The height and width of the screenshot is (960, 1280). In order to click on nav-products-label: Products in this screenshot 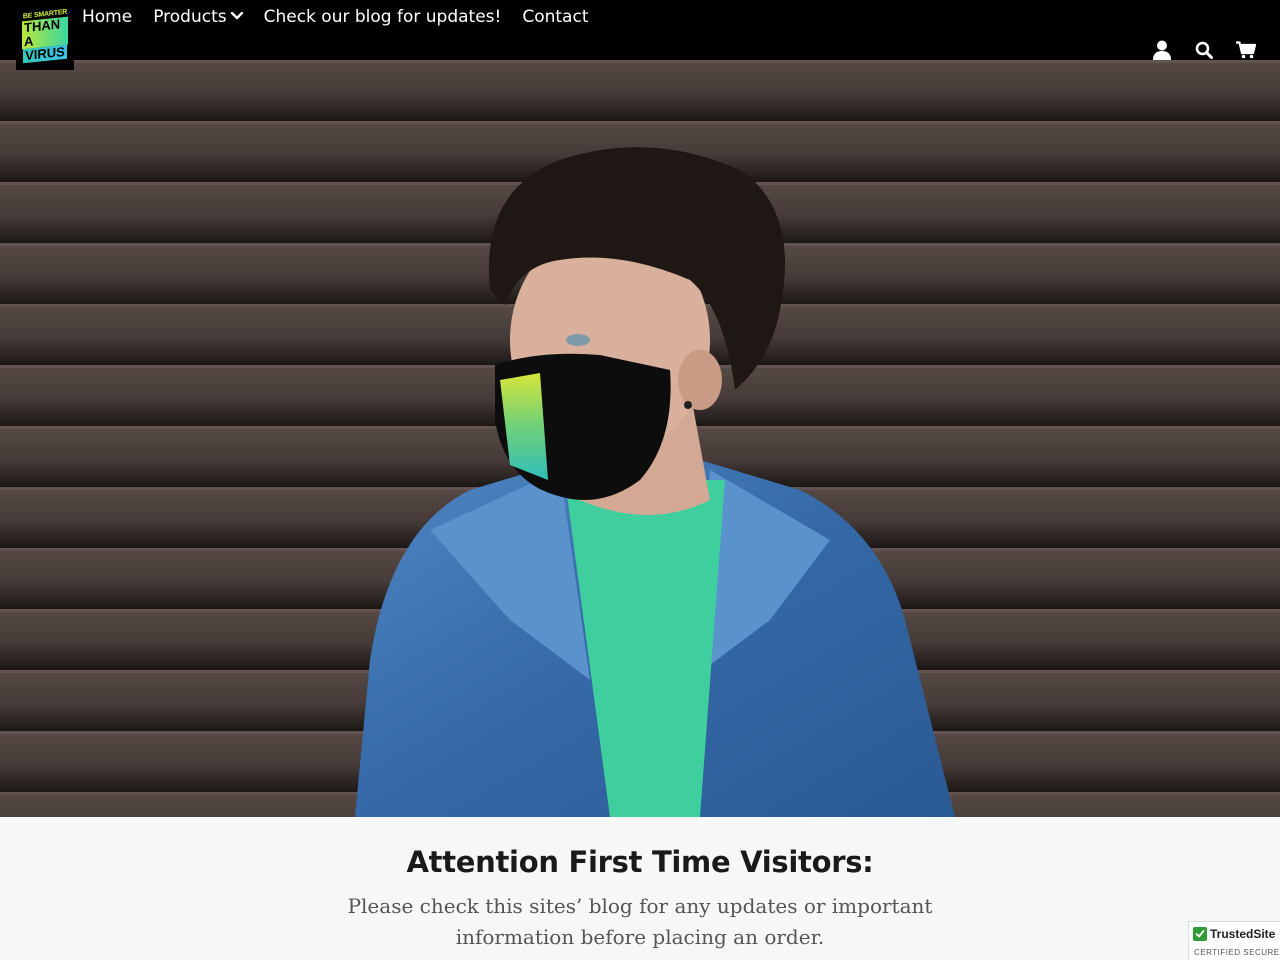, I will do `click(190, 17)`.